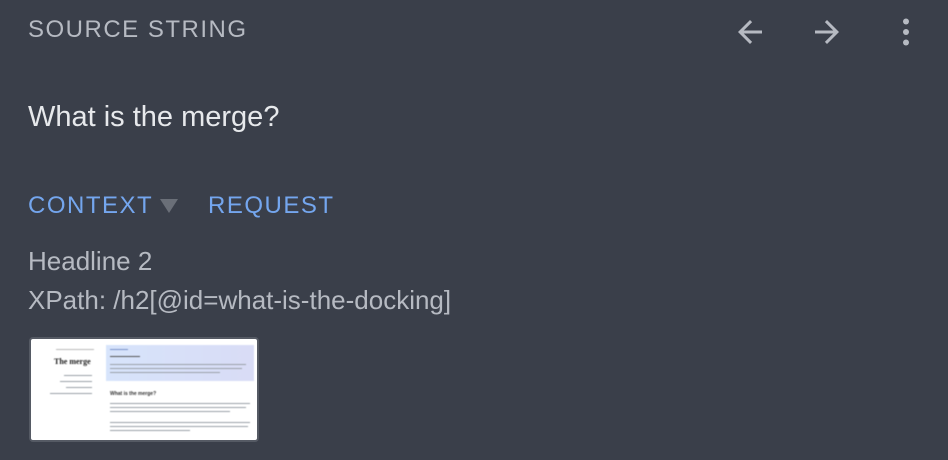 The image size is (948, 460). I want to click on section-label: SOURCE STRING, so click(138, 29).